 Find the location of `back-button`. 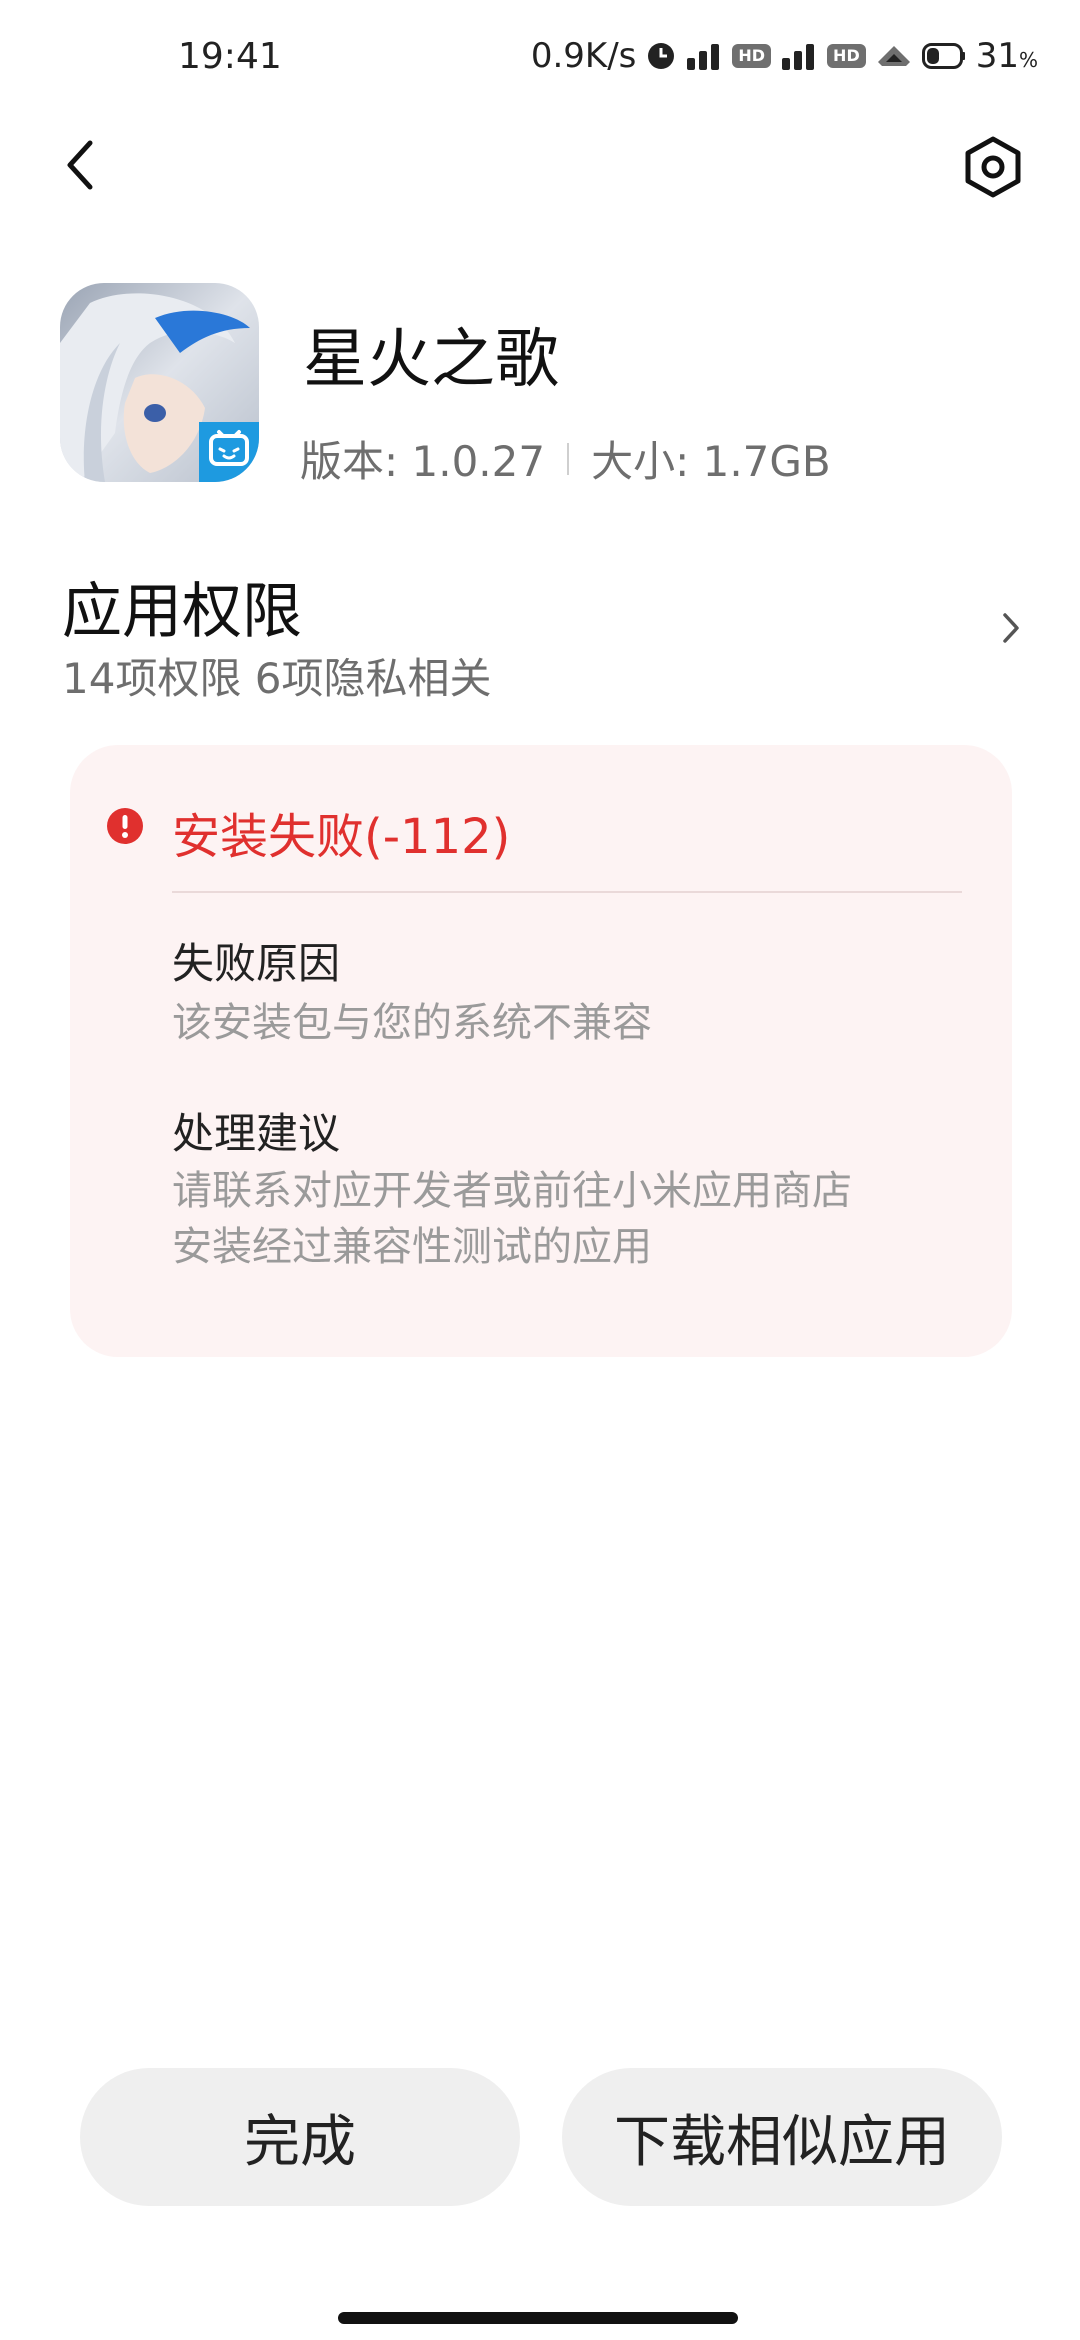

back-button is located at coordinates (80, 165).